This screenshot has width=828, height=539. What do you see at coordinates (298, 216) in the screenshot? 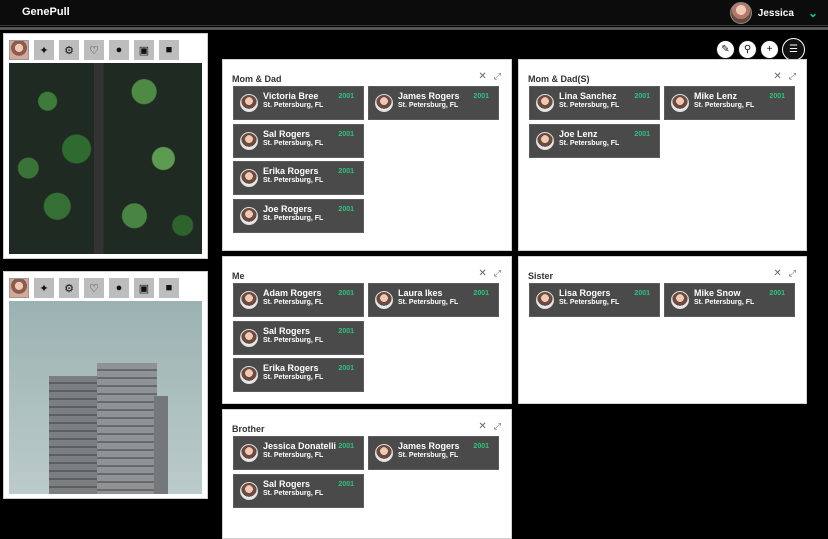
I see `person-card: Joe Rogers St. Petersburg, FL 2001` at bounding box center [298, 216].